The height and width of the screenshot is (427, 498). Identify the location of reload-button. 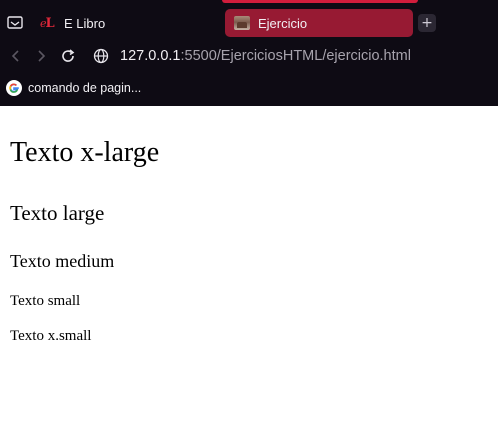
(68, 56).